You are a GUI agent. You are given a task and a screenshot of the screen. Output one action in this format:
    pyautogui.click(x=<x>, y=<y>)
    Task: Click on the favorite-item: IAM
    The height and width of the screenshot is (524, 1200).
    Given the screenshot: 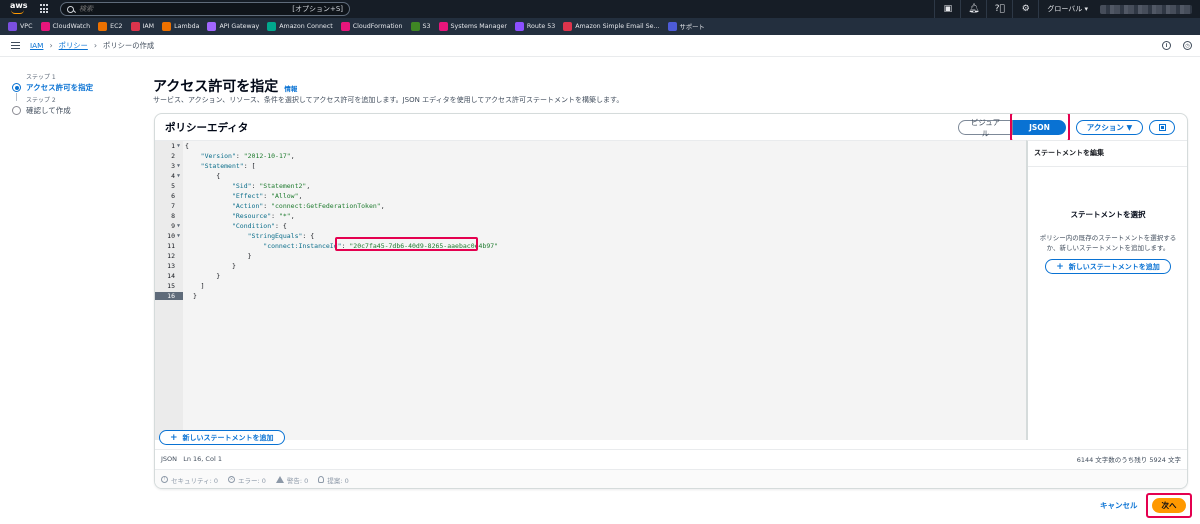 What is the action you would take?
    pyautogui.click(x=142, y=26)
    